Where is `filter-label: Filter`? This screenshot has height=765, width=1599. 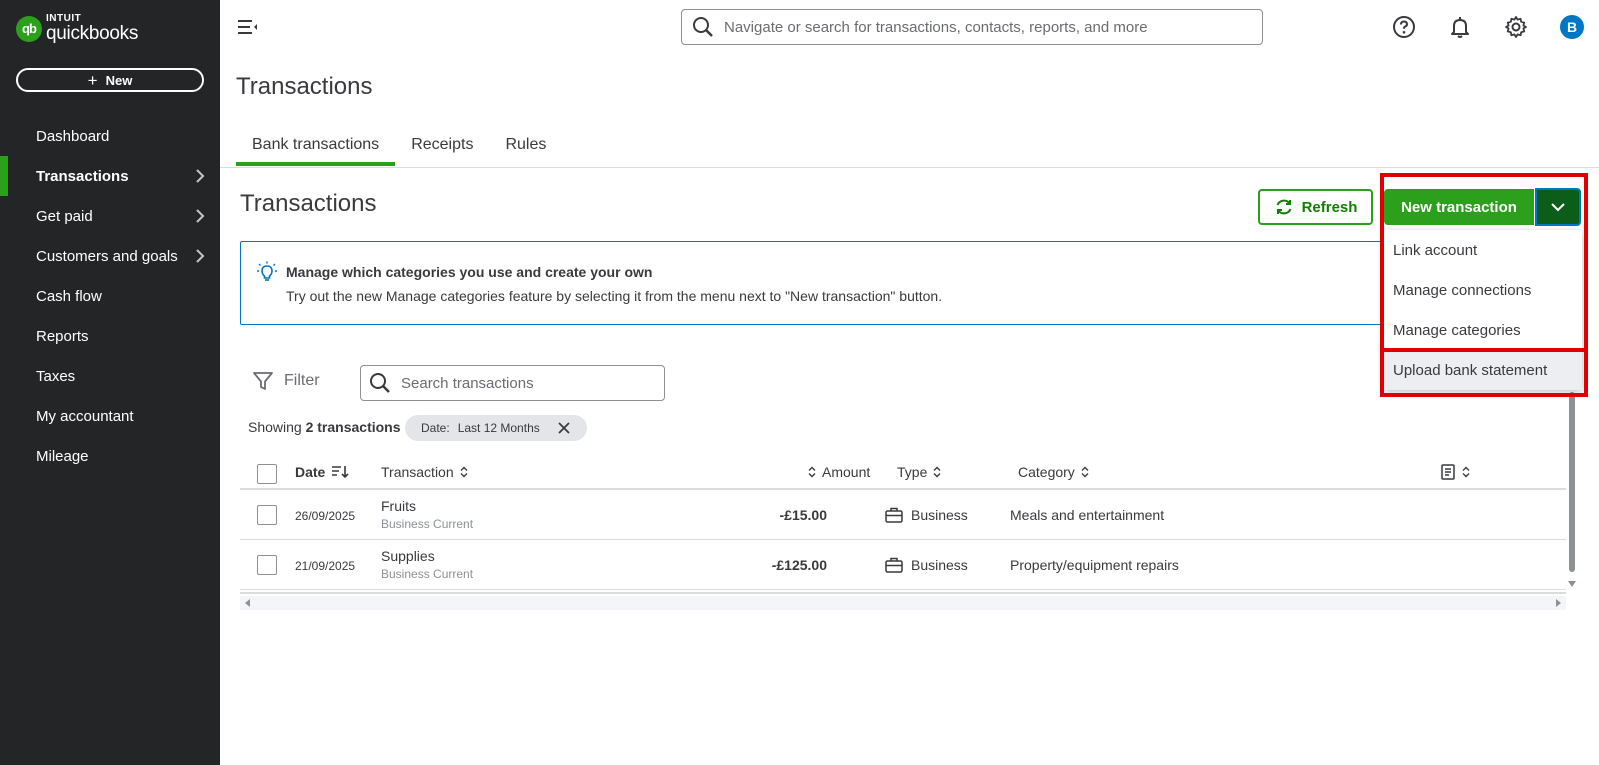 filter-label: Filter is located at coordinates (302, 380).